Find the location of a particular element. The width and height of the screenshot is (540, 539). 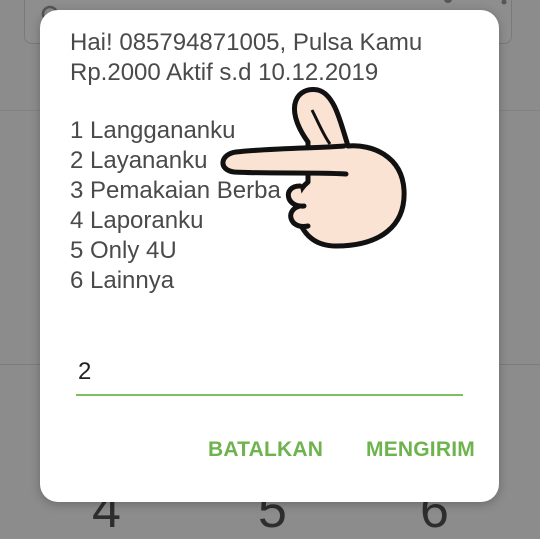

pointing-hand-icon is located at coordinates (313, 168).